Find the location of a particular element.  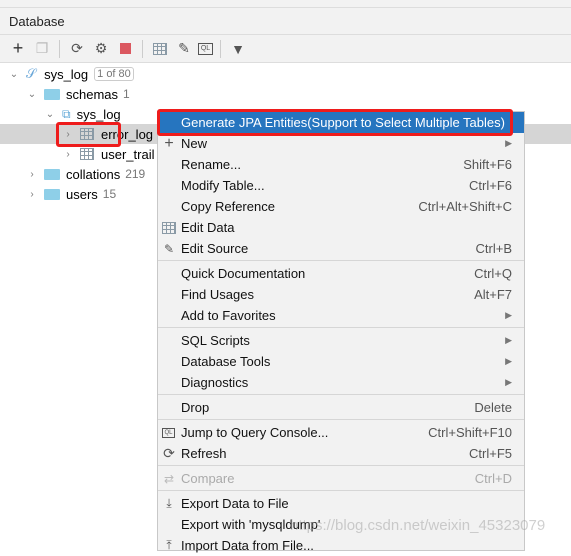

tree-item-collations: › collations 219 is located at coordinates (85, 174).